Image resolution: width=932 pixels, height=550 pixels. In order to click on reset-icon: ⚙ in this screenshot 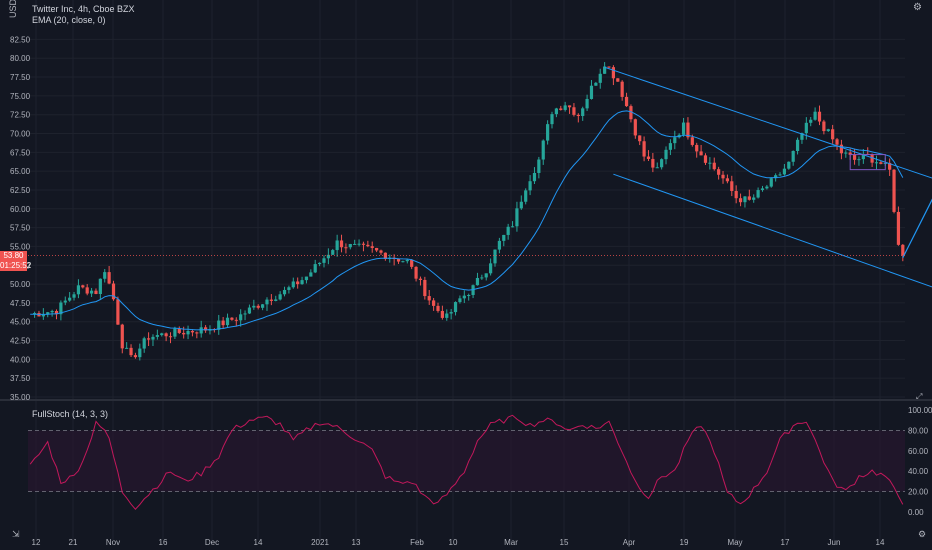, I will do `click(922, 534)`.